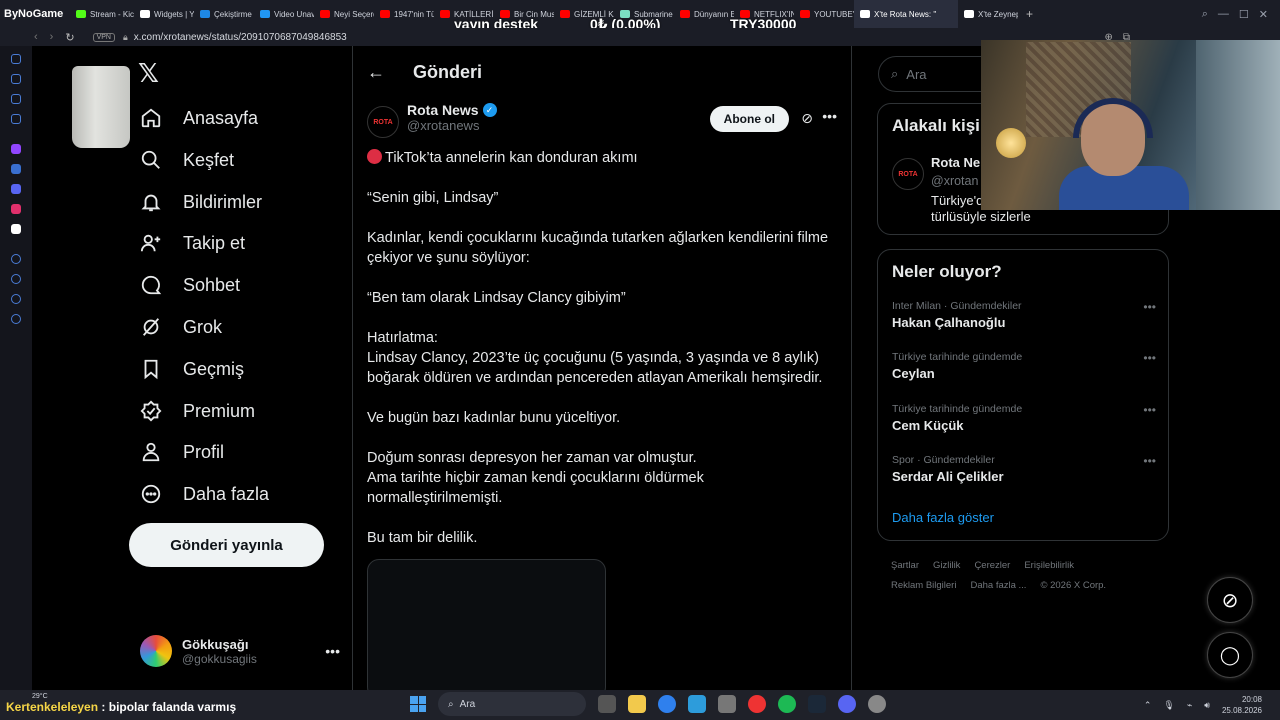 The image size is (1280, 720). Describe the element at coordinates (103, 37) in the screenshot. I see `vpn-badge: VPN` at that location.